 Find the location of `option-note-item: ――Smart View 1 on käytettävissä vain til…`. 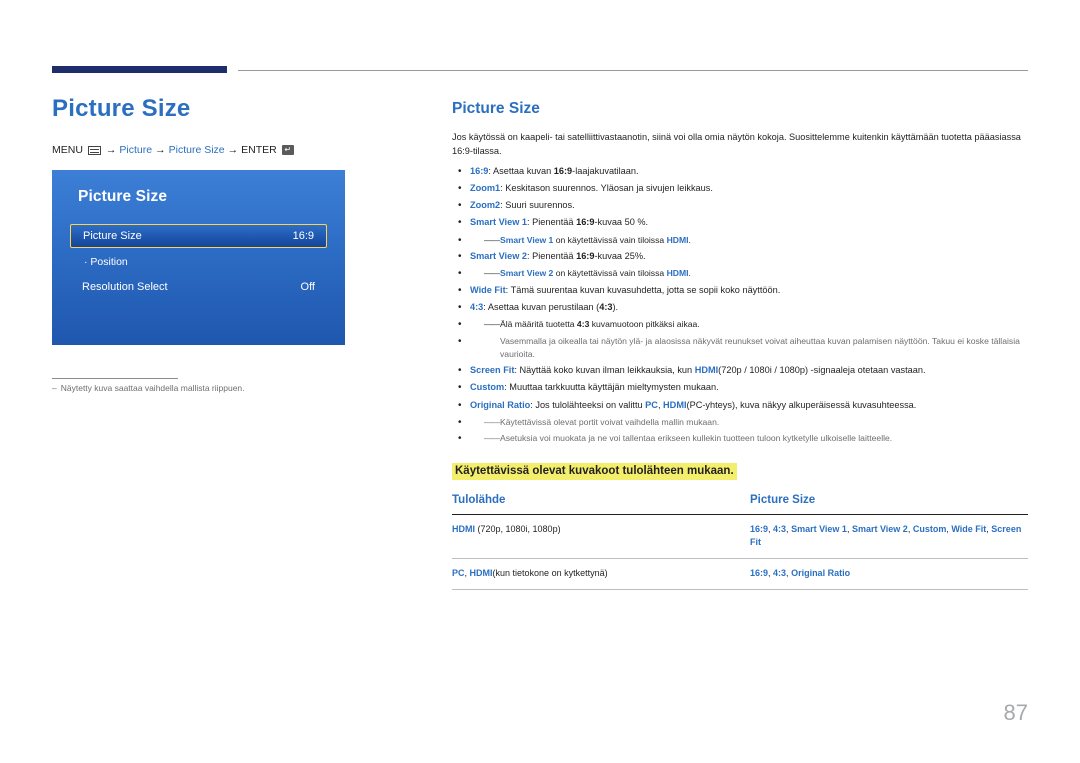

option-note-item: ――Smart View 1 on käytettävissä vain til… is located at coordinates (740, 240).